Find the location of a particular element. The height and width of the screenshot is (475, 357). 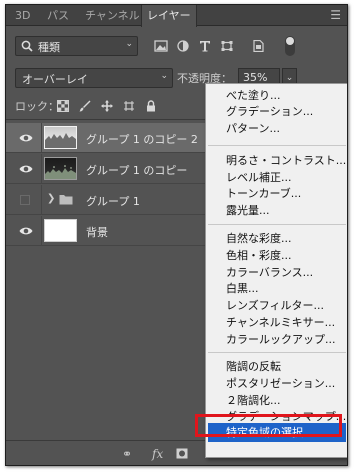

lock-transparent-pixels-icon is located at coordinates (63, 106).